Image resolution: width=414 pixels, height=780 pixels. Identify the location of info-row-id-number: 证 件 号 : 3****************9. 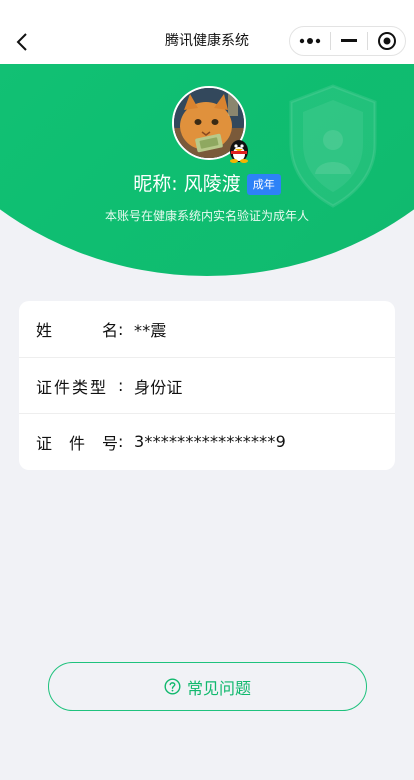
(207, 441).